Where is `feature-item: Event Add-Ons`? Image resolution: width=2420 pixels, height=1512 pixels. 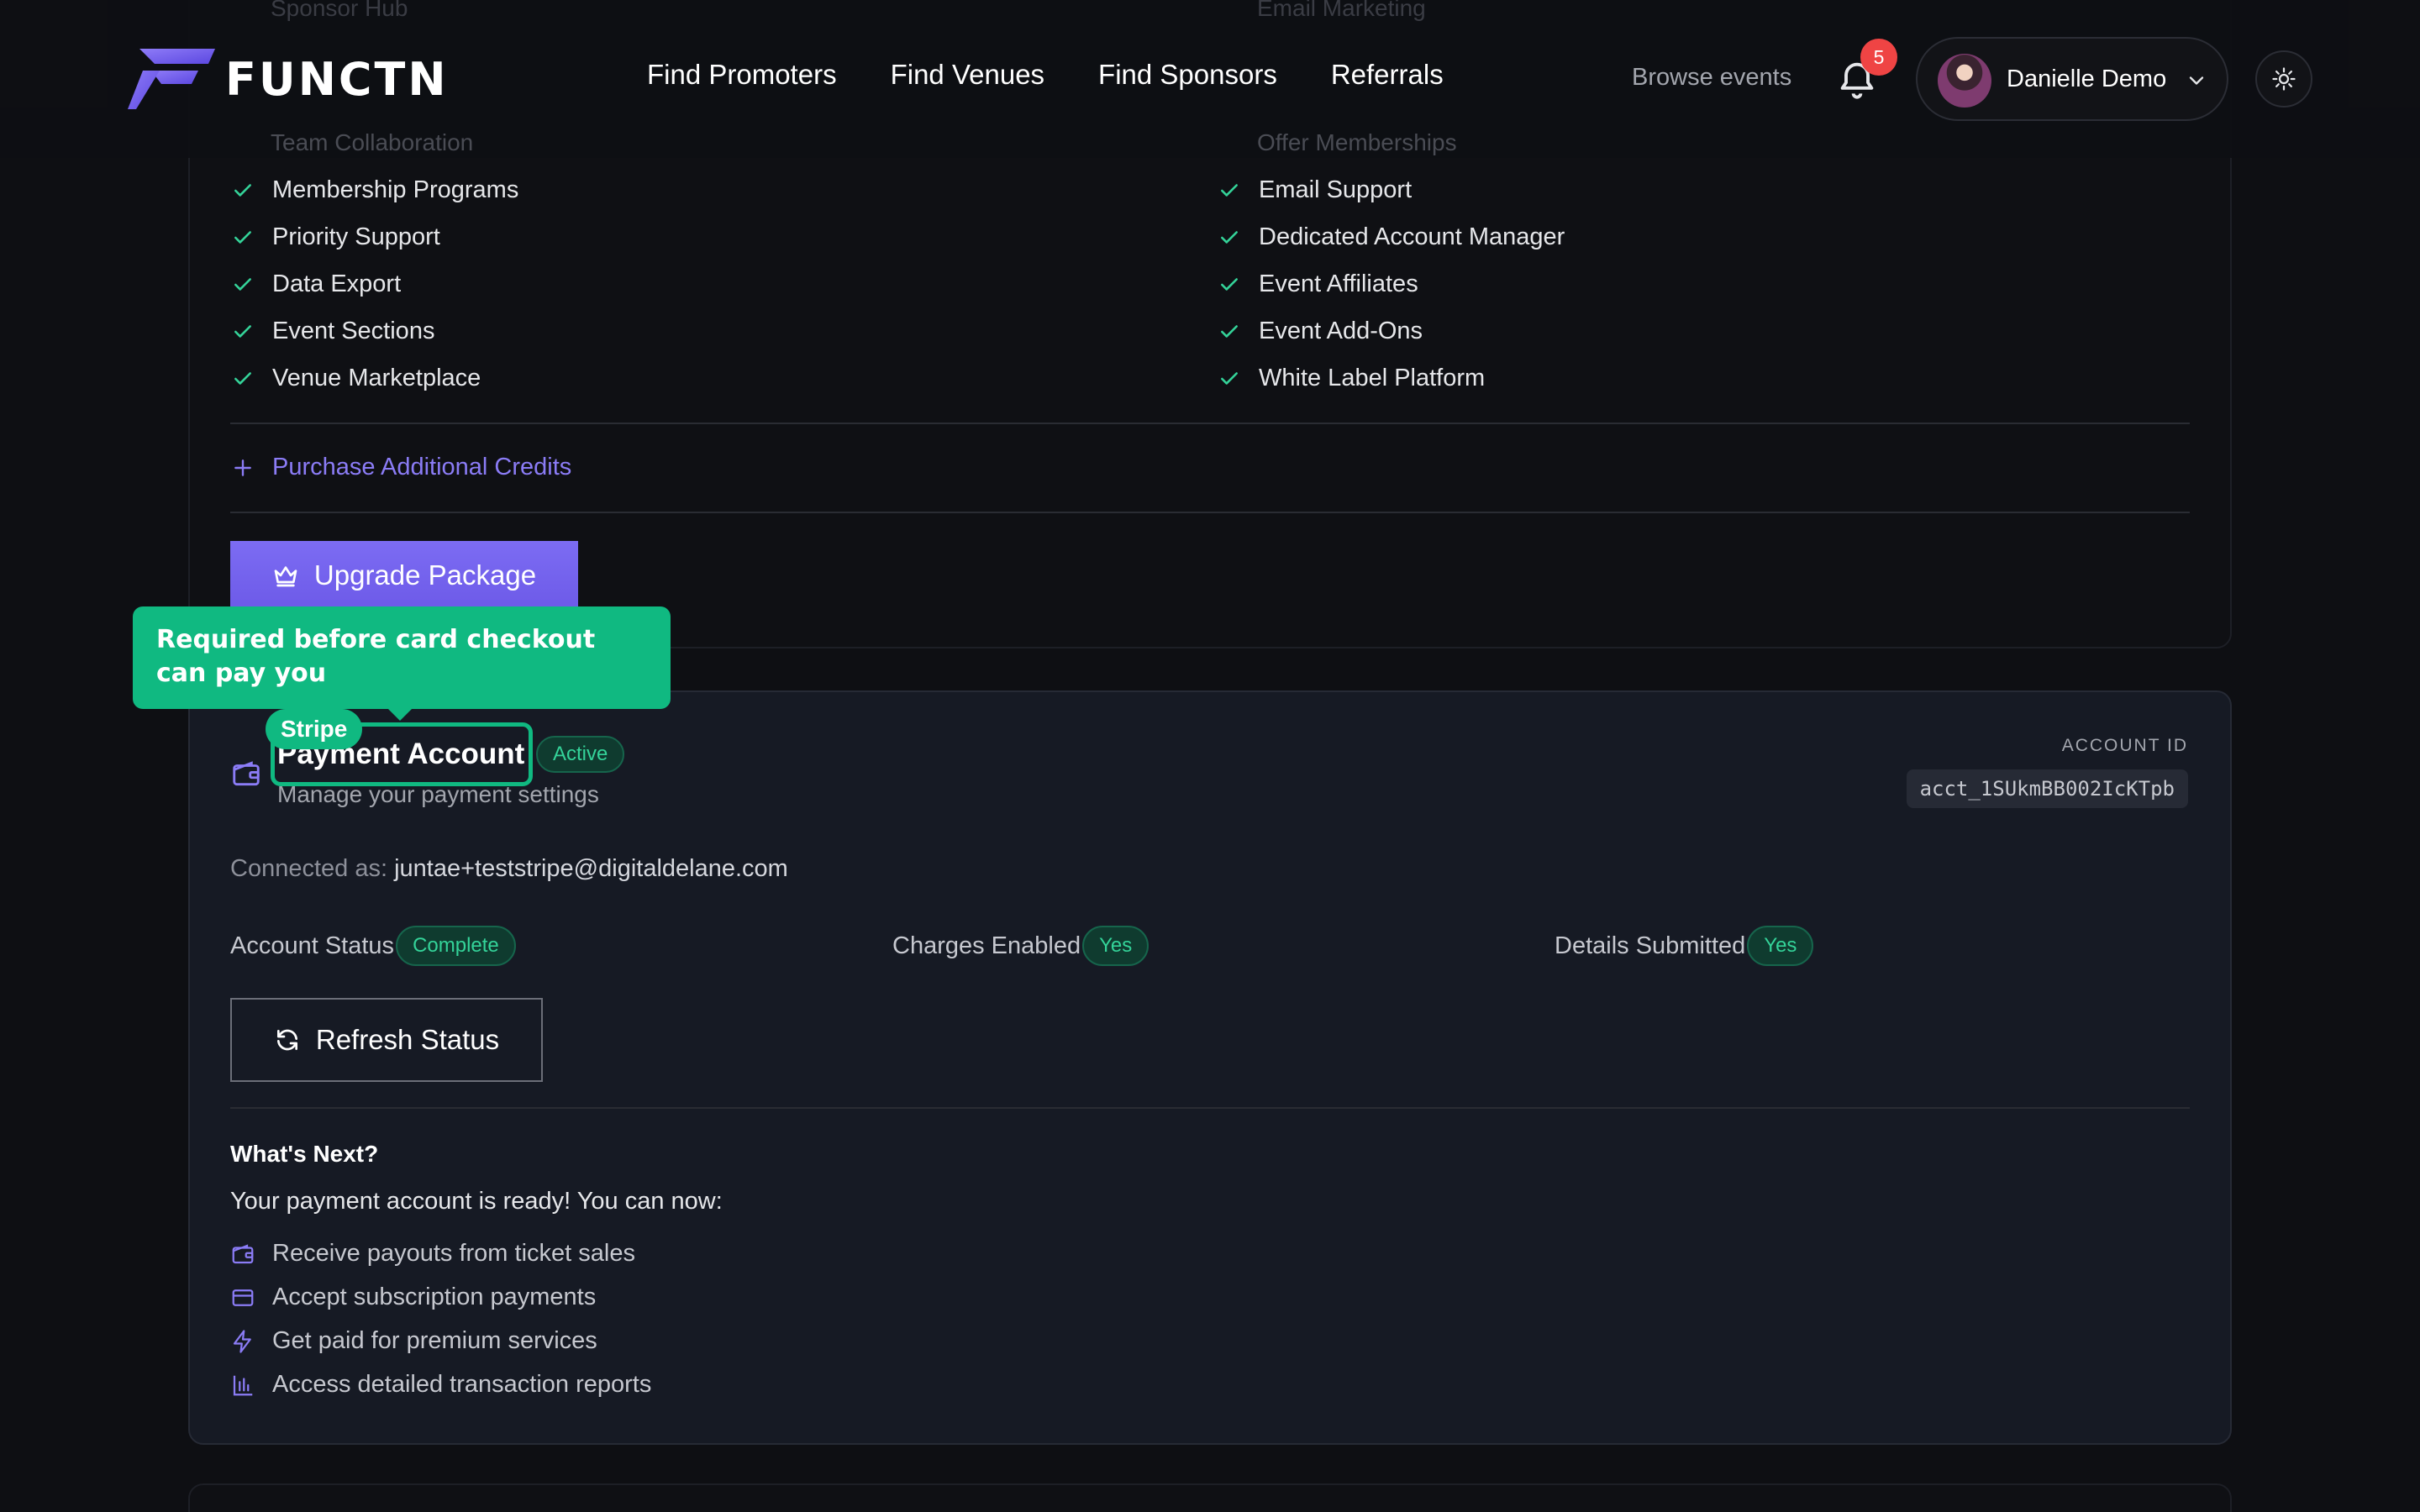
feature-item: Event Add-Ons is located at coordinates (1320, 331).